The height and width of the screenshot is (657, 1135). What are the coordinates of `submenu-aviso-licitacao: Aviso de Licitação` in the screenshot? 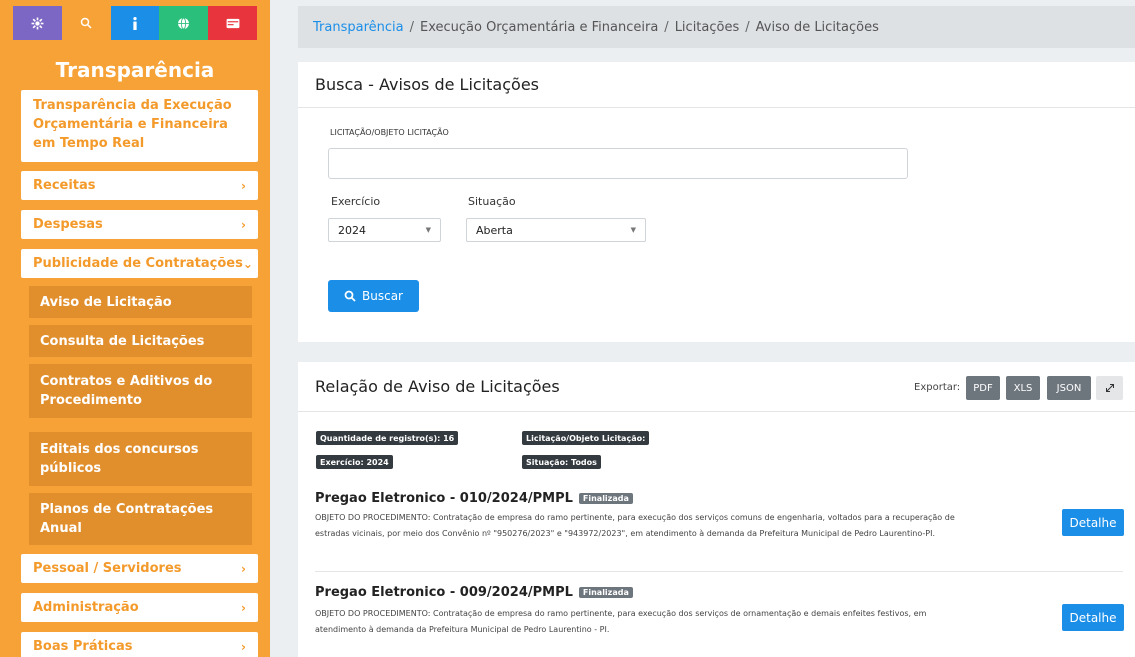 It's located at (140, 302).